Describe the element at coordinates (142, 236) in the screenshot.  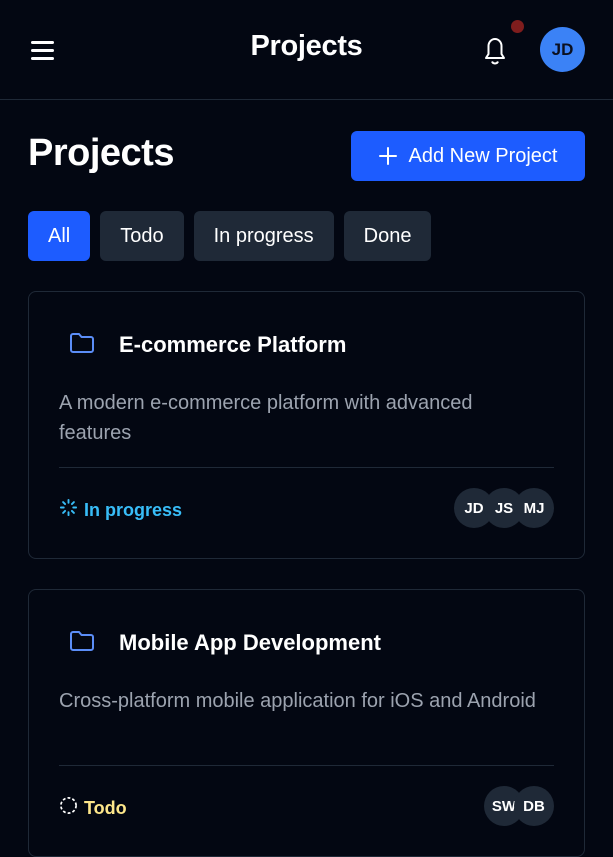
I see `filter-todo: Todo` at that location.